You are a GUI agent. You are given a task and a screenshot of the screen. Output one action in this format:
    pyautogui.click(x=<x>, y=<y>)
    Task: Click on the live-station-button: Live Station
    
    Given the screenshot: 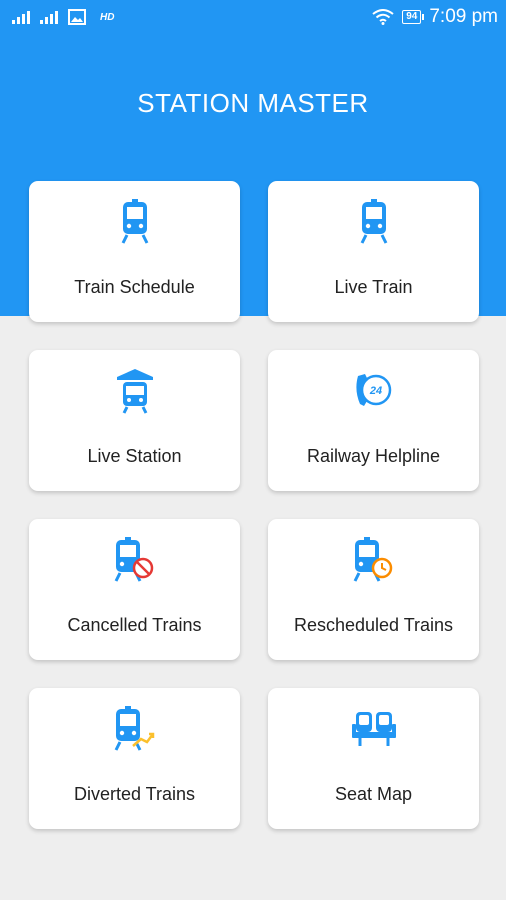 What is the action you would take?
    pyautogui.click(x=134, y=420)
    